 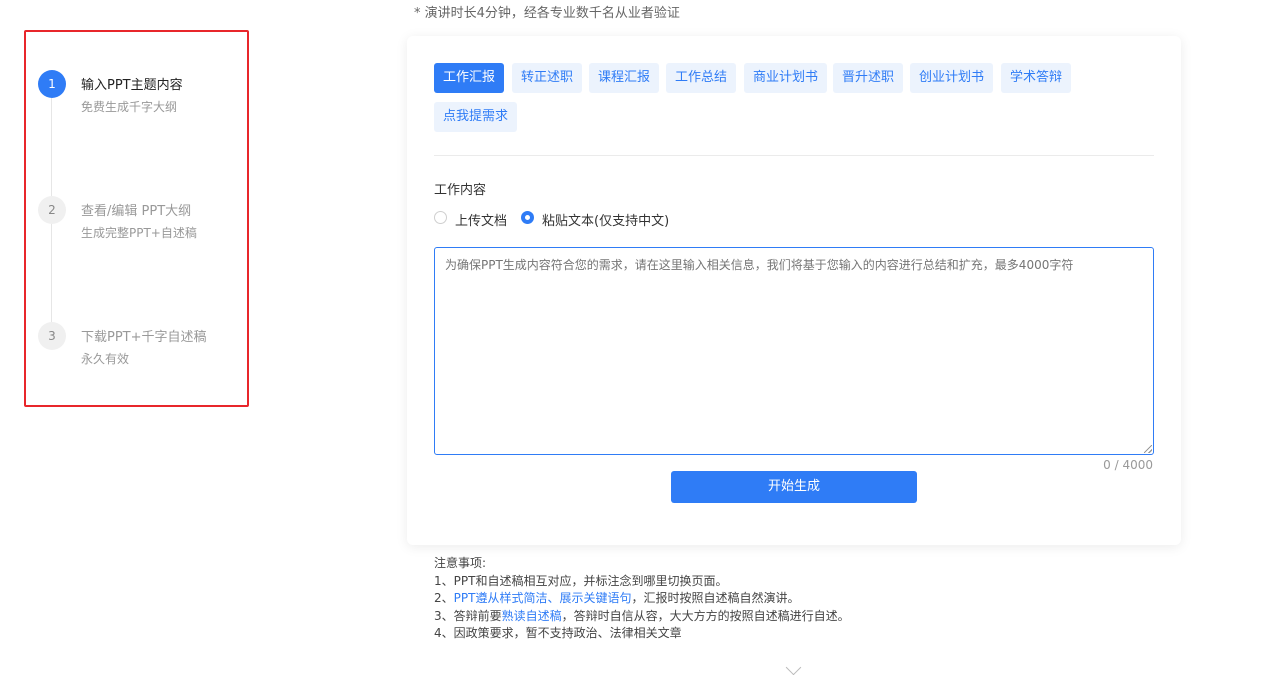 What do you see at coordinates (1036, 78) in the screenshot?
I see `tab-academic-defense: 学术答辩` at bounding box center [1036, 78].